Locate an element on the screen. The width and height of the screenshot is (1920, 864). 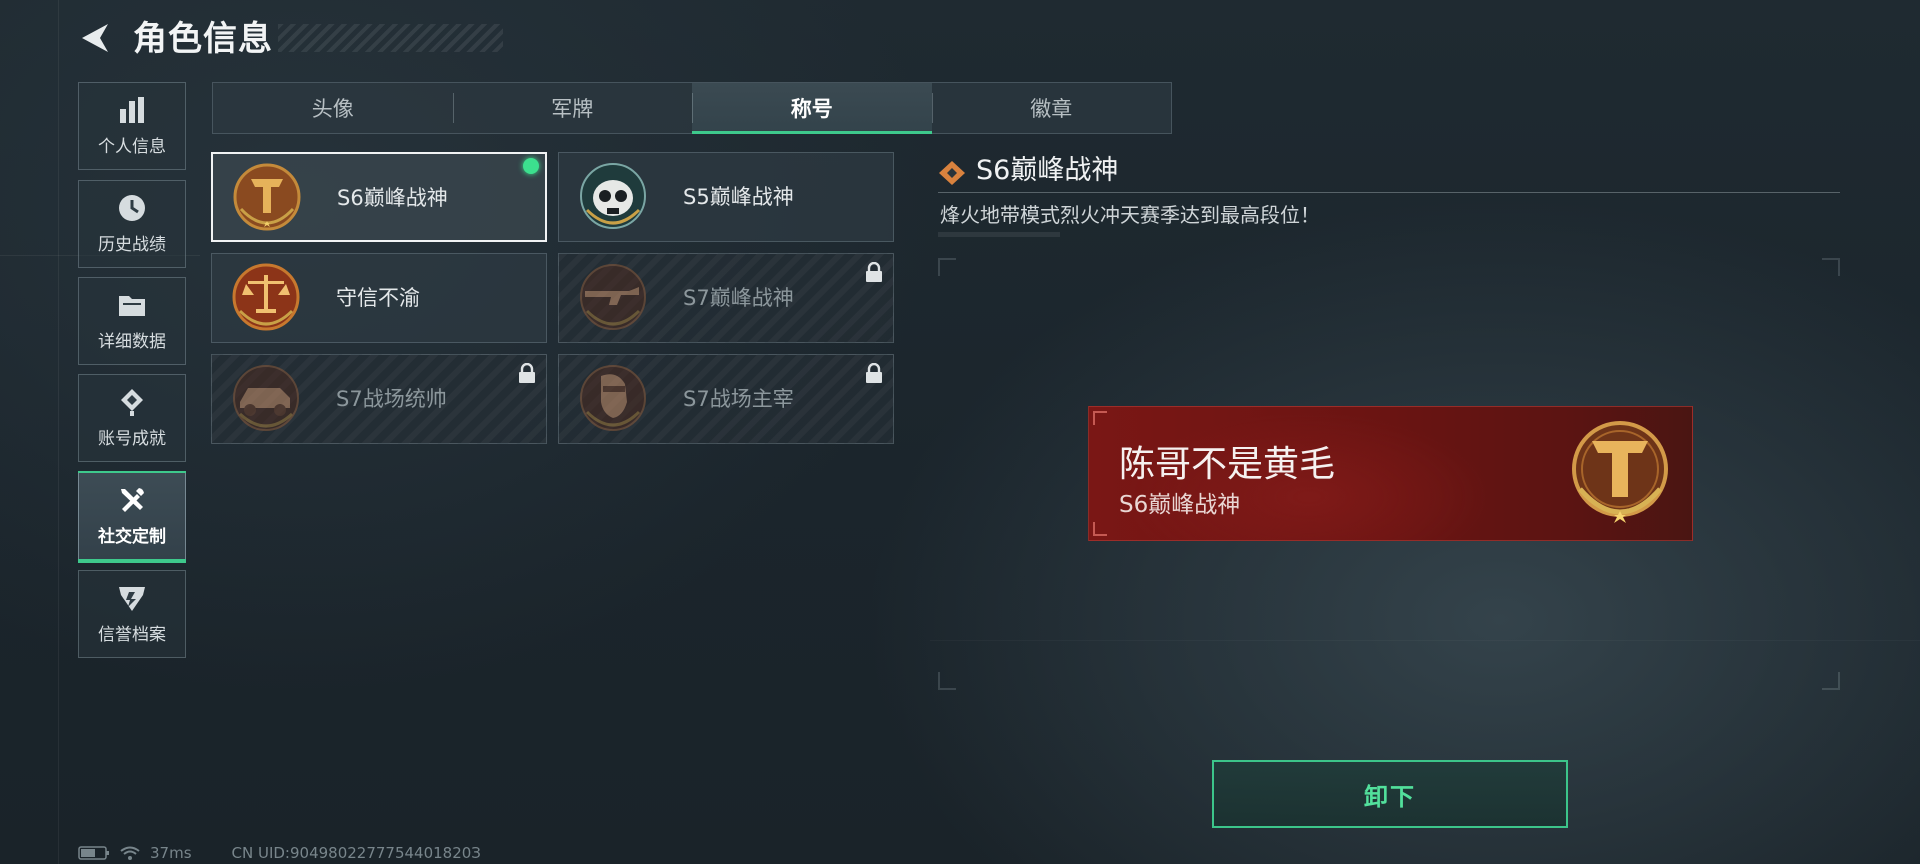
back-arrow-icon is located at coordinates (96, 38).